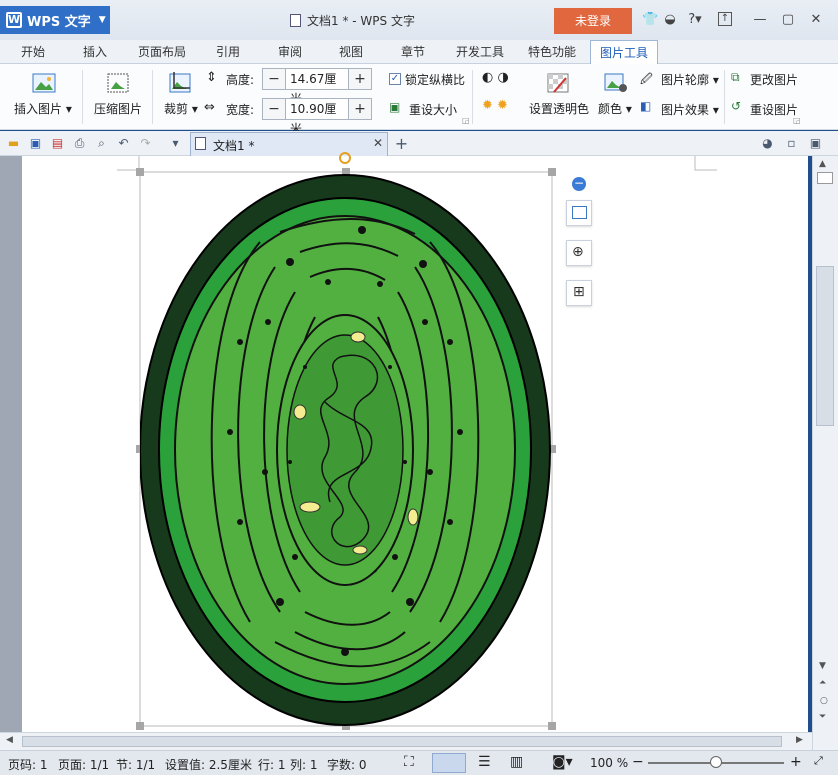 The height and width of the screenshot is (775, 838). I want to click on undo-icon: ↶, so click(123, 143).